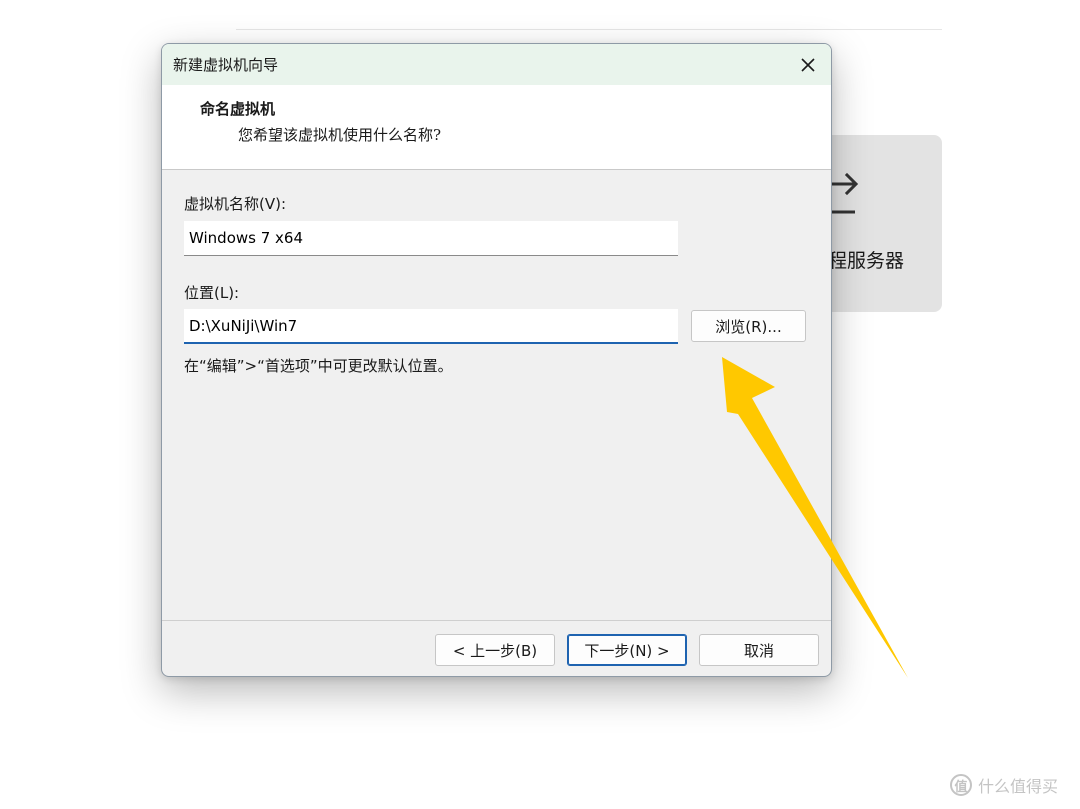  Describe the element at coordinates (961, 785) in the screenshot. I see `watermark-logo-icon: 值` at that location.